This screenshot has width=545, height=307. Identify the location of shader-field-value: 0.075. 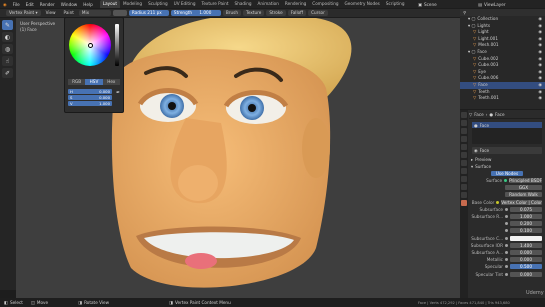
(526, 209).